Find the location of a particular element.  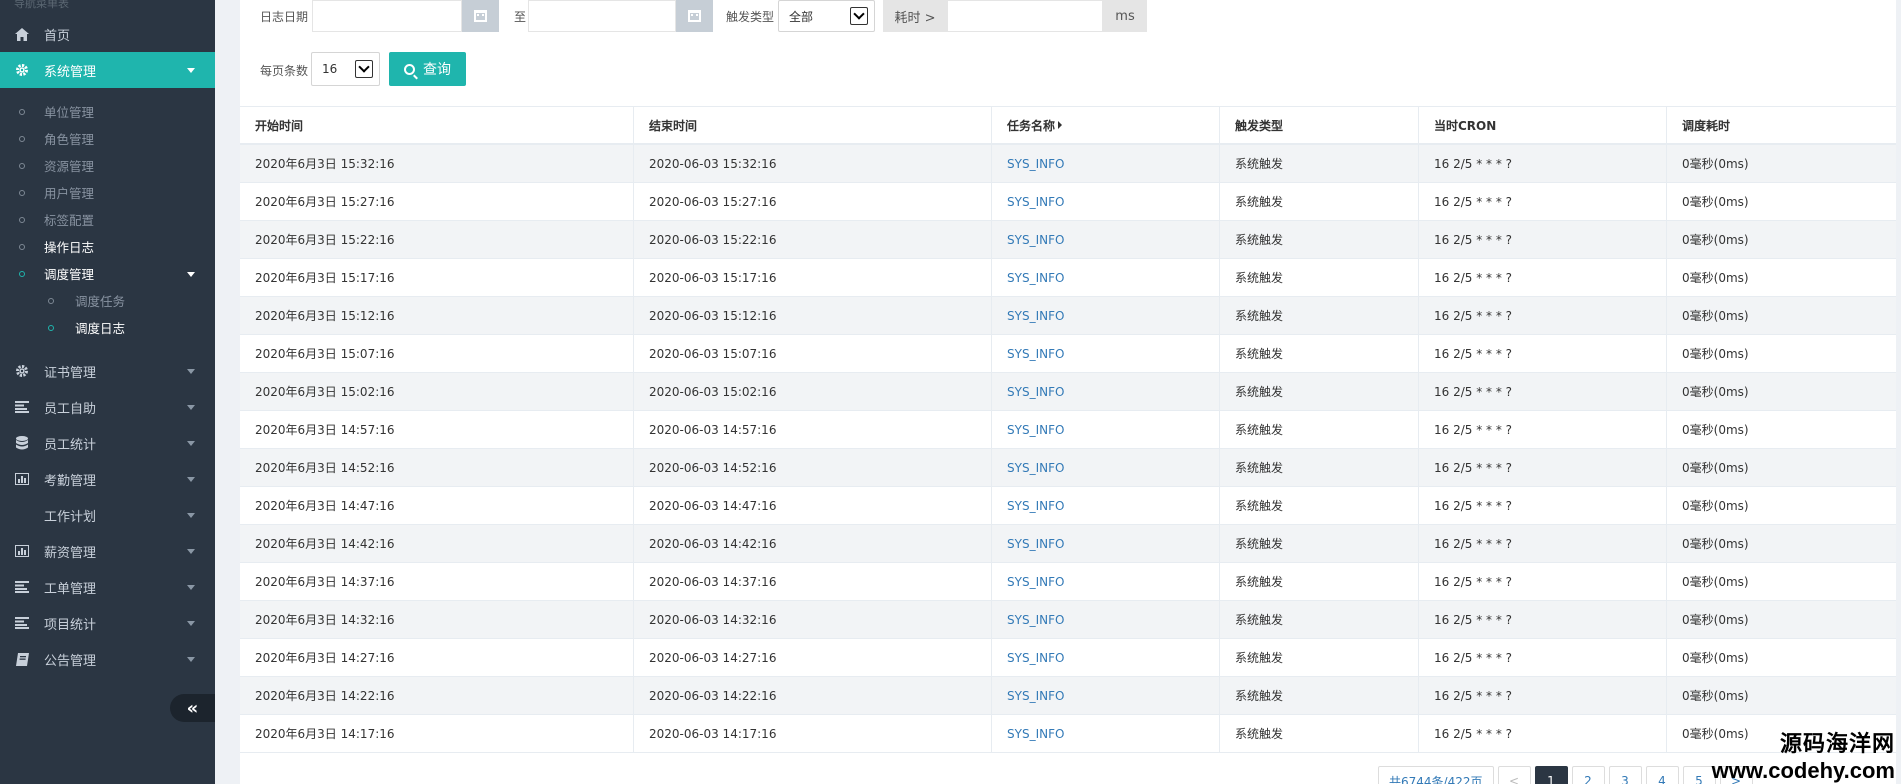

sidebar-subsubitem-log: 调度日志 is located at coordinates (107, 327).